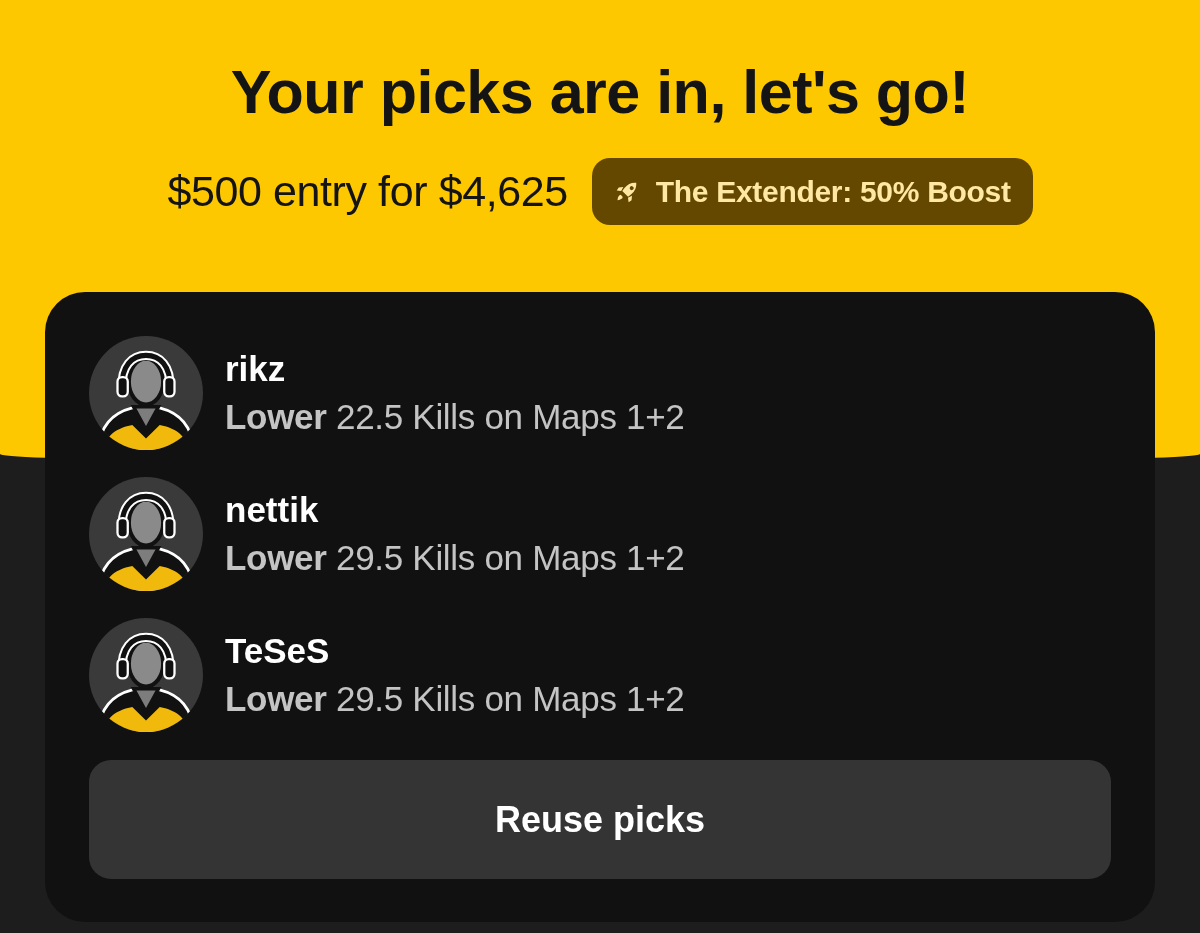 The width and height of the screenshot is (1200, 933). Describe the element at coordinates (600, 92) in the screenshot. I see `page-title: Your picks are in, let's go!` at that location.